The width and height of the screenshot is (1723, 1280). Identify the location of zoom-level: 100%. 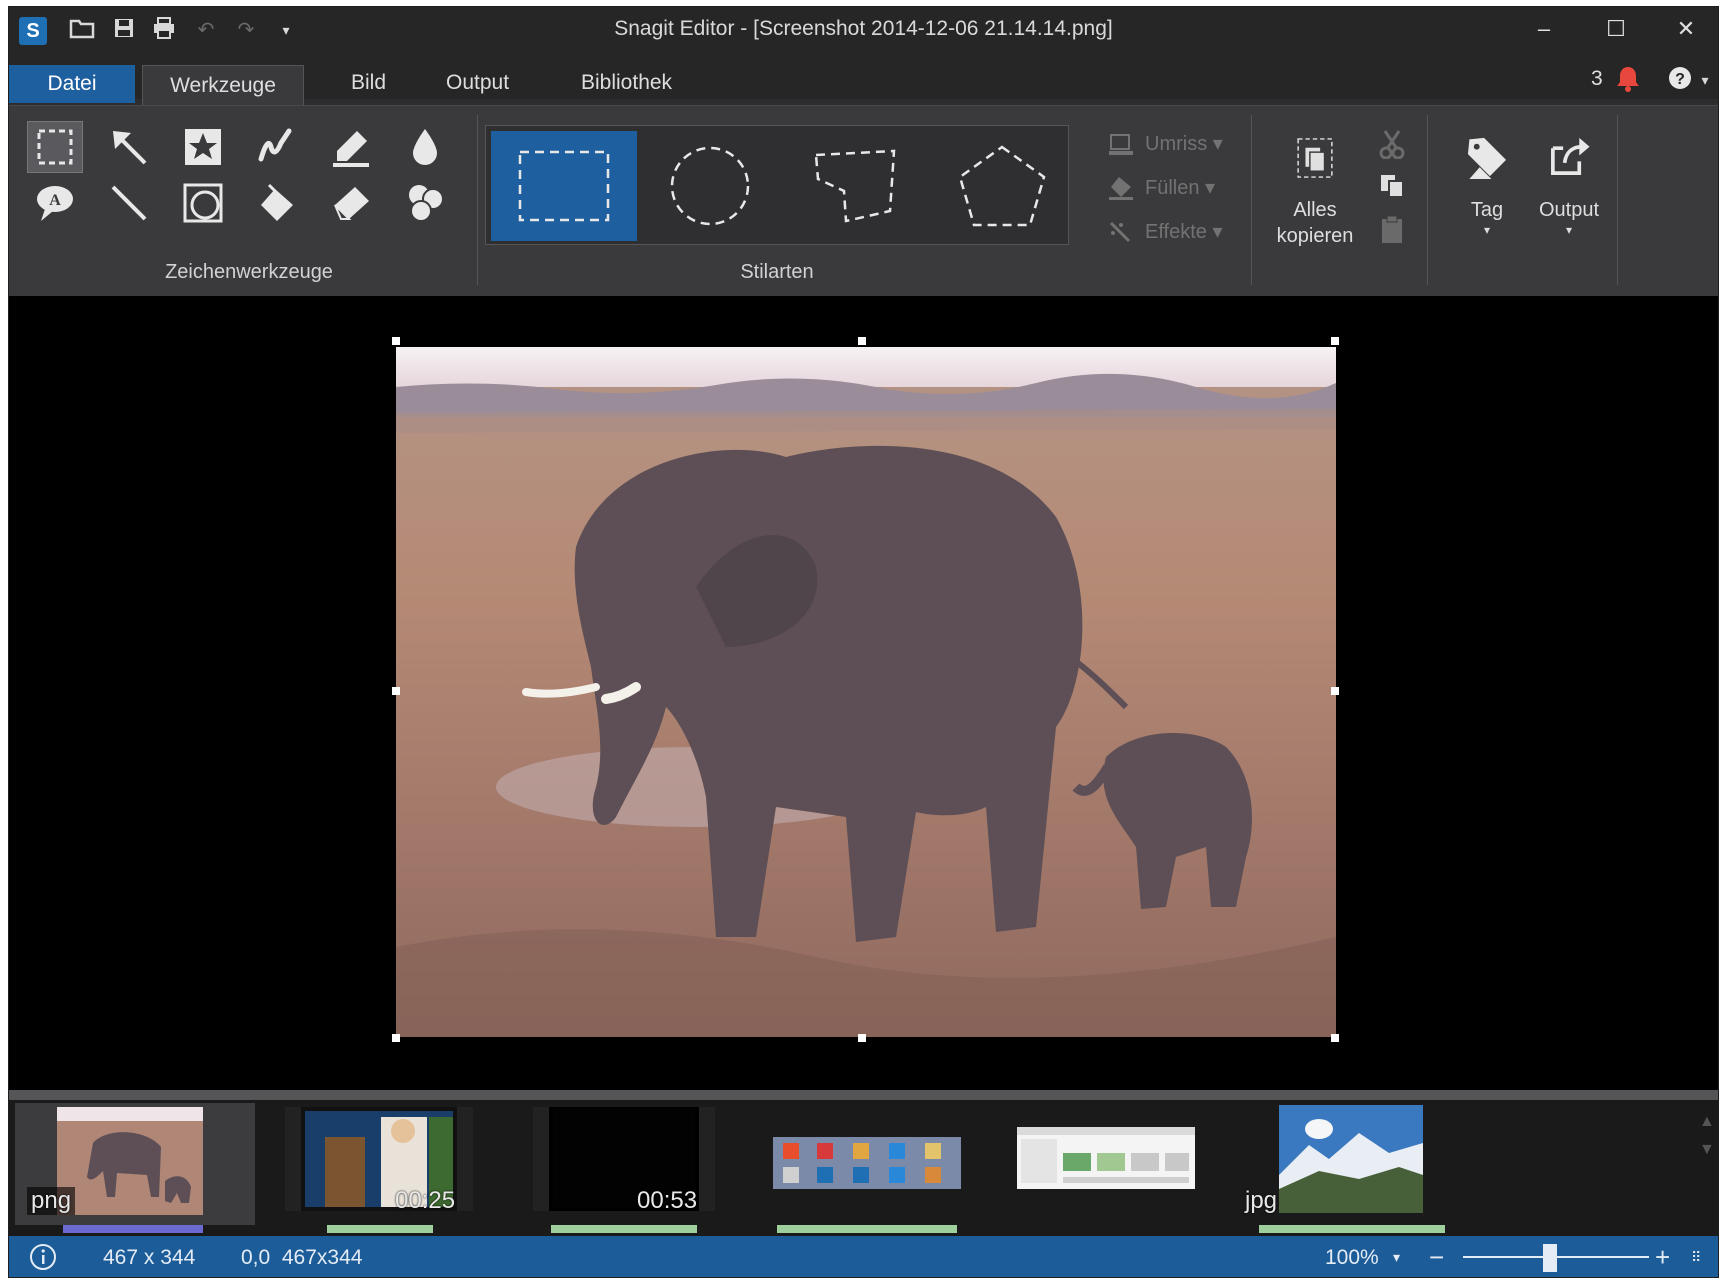
(1352, 1256).